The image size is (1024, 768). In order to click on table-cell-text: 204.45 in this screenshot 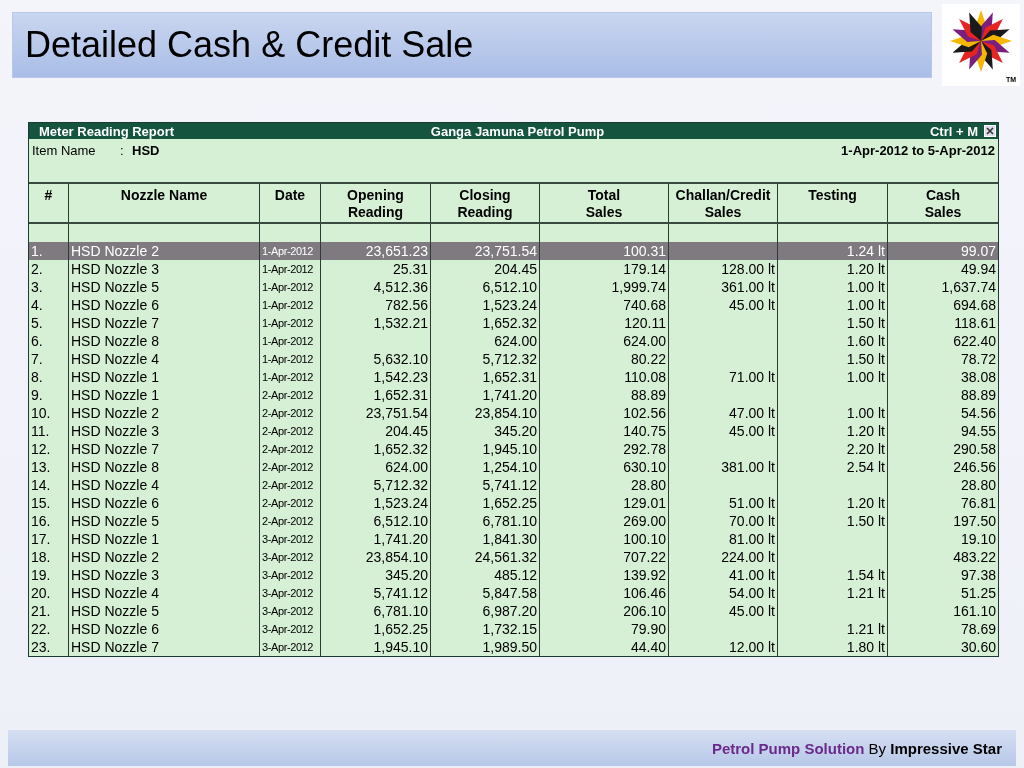, I will do `click(406, 431)`.